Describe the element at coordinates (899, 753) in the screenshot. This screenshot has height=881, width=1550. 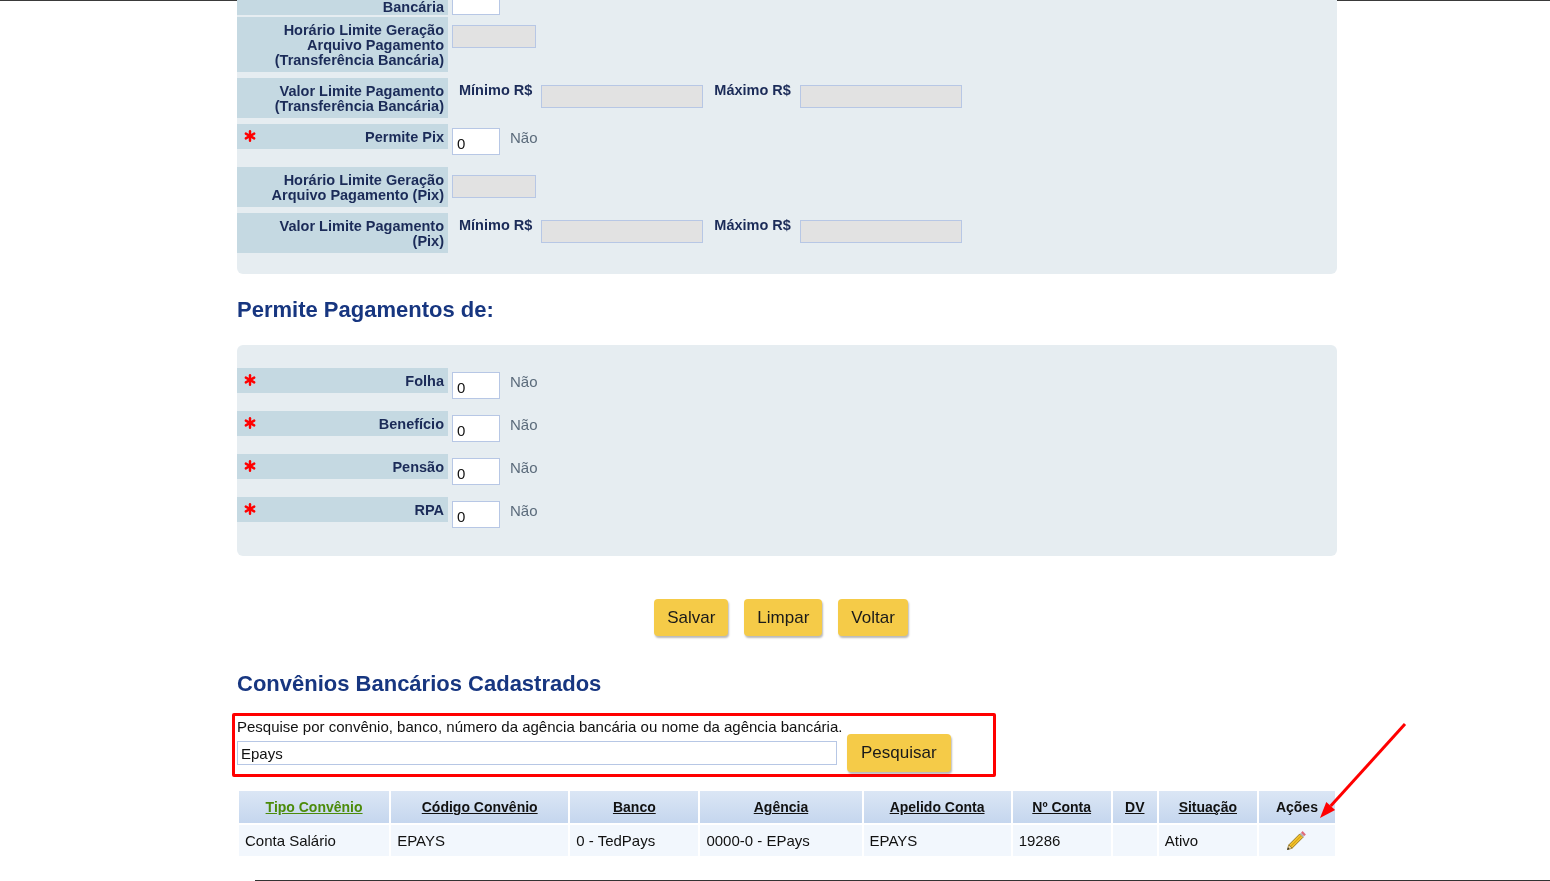
I see `search-button: Pesquisar` at that location.